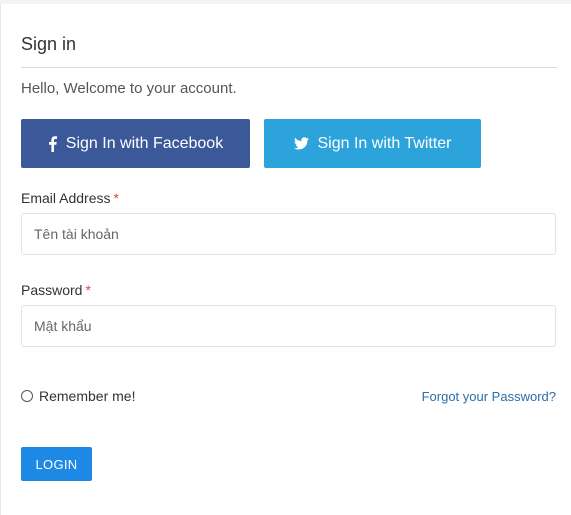 Image resolution: width=571 pixels, height=515 pixels. Describe the element at coordinates (129, 88) in the screenshot. I see `welcome-text: Hello, Welcome to your account.` at that location.